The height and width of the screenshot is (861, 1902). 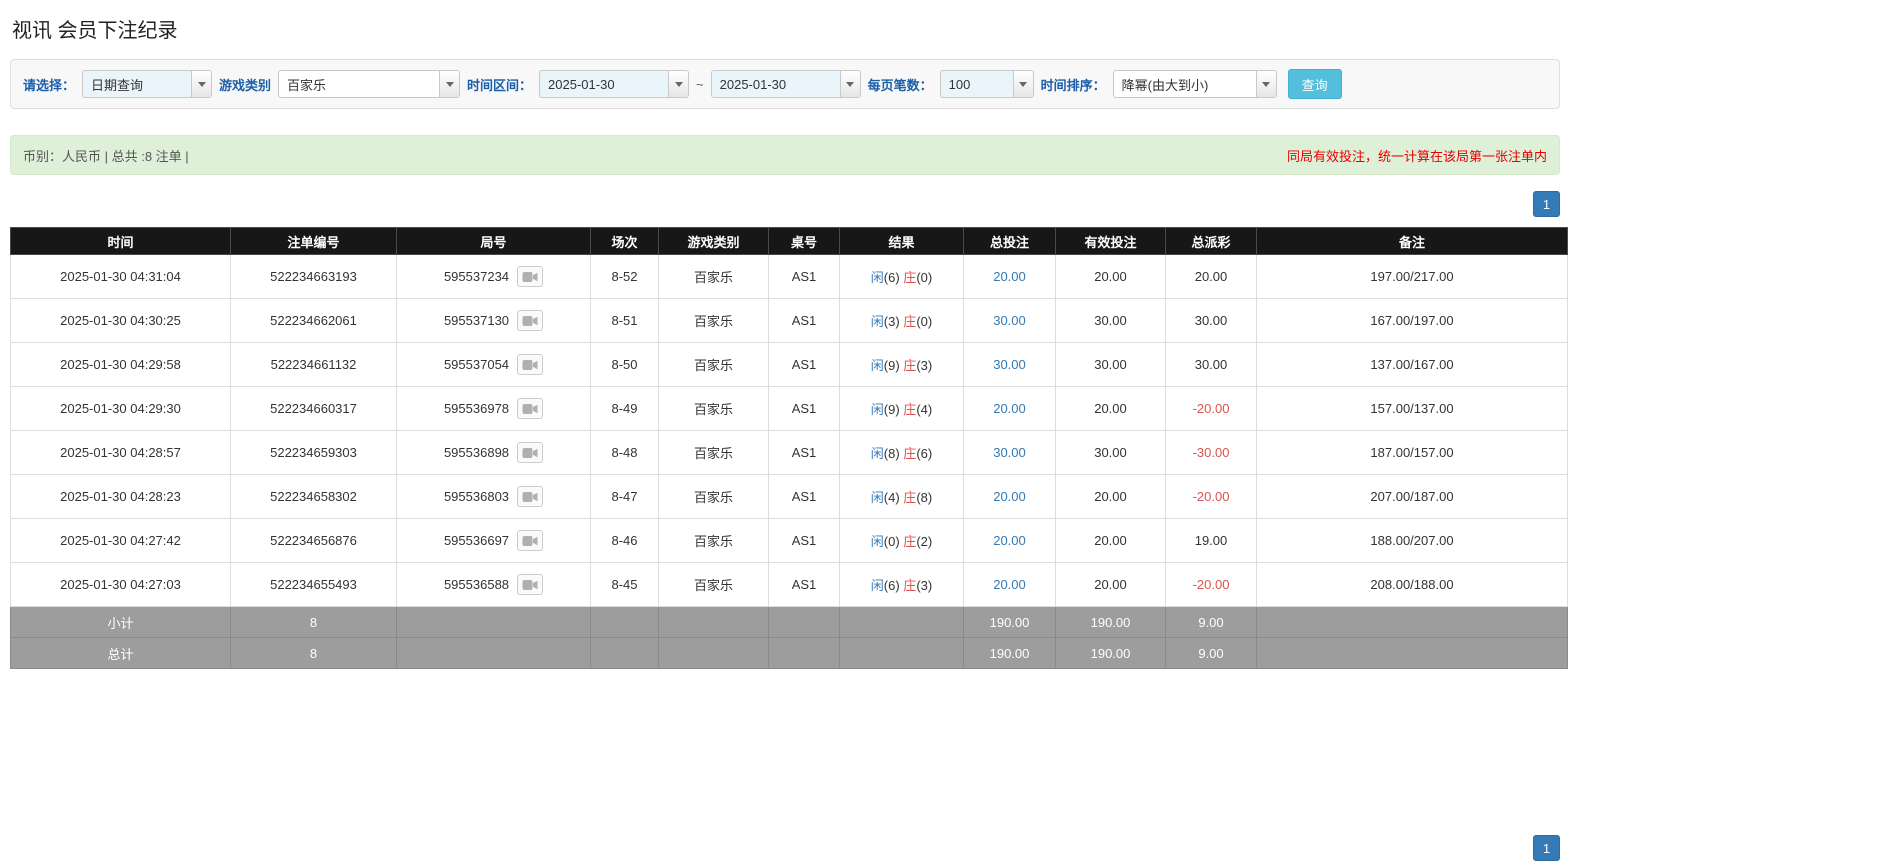 I want to click on session-cell: 8-49, so click(x=624, y=408).